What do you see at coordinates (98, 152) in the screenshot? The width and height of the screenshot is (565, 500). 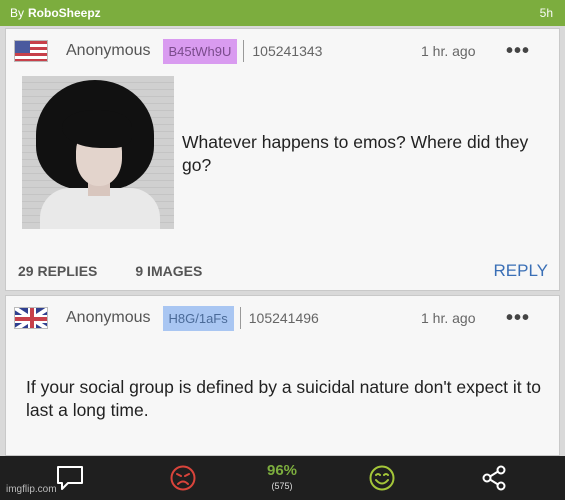 I see `post-photo` at bounding box center [98, 152].